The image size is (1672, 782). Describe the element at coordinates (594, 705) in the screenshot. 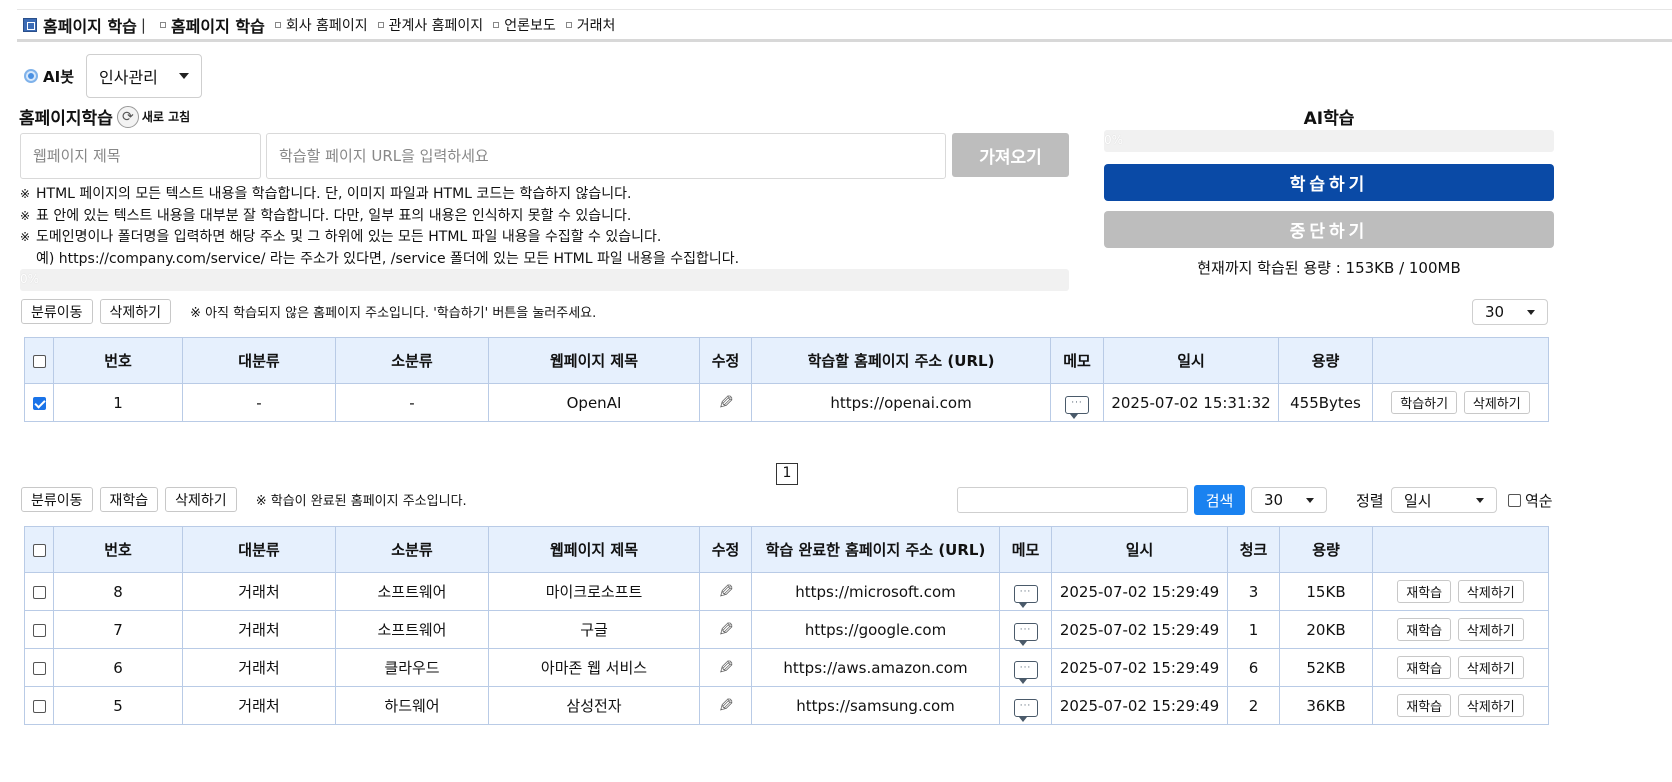

I see `cell-title: 삼성전자` at that location.